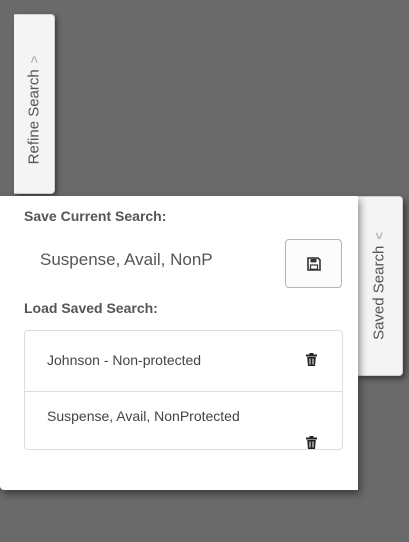 This screenshot has width=409, height=542. What do you see at coordinates (124, 360) in the screenshot?
I see `saved-search-item-label: Johnson - Non-protected` at bounding box center [124, 360].